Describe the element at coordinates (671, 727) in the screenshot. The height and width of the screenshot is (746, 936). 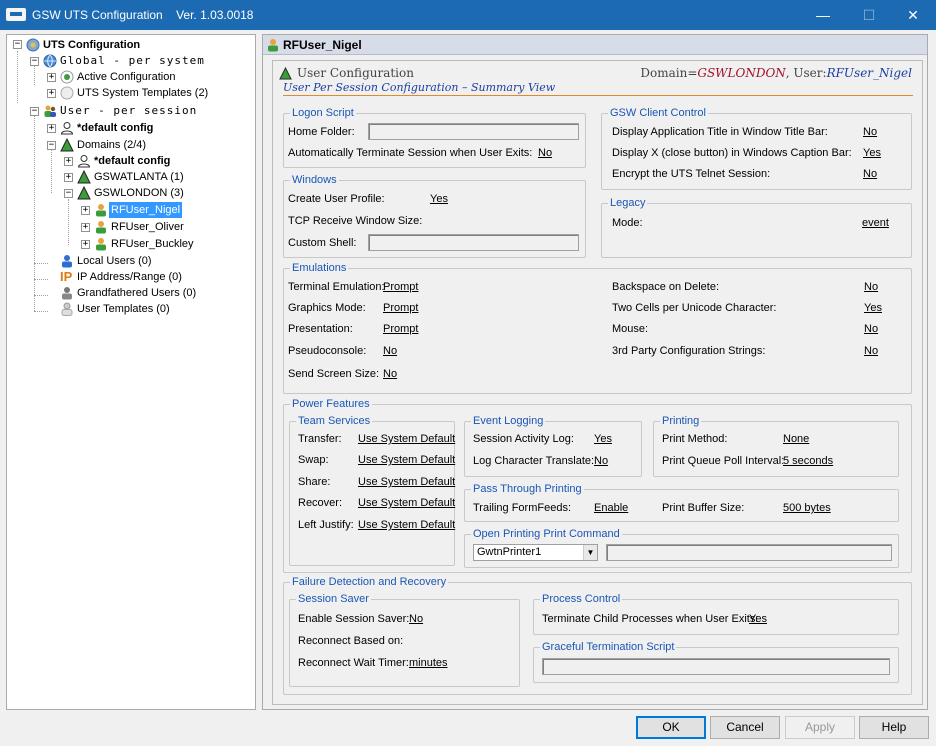
I see `ok-button: OK` at that location.